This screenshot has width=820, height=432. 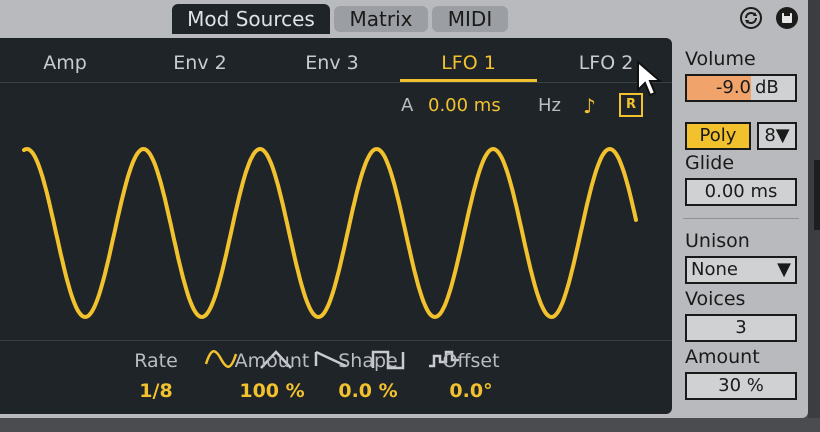 I want to click on unison-select: None ▼, so click(x=741, y=270).